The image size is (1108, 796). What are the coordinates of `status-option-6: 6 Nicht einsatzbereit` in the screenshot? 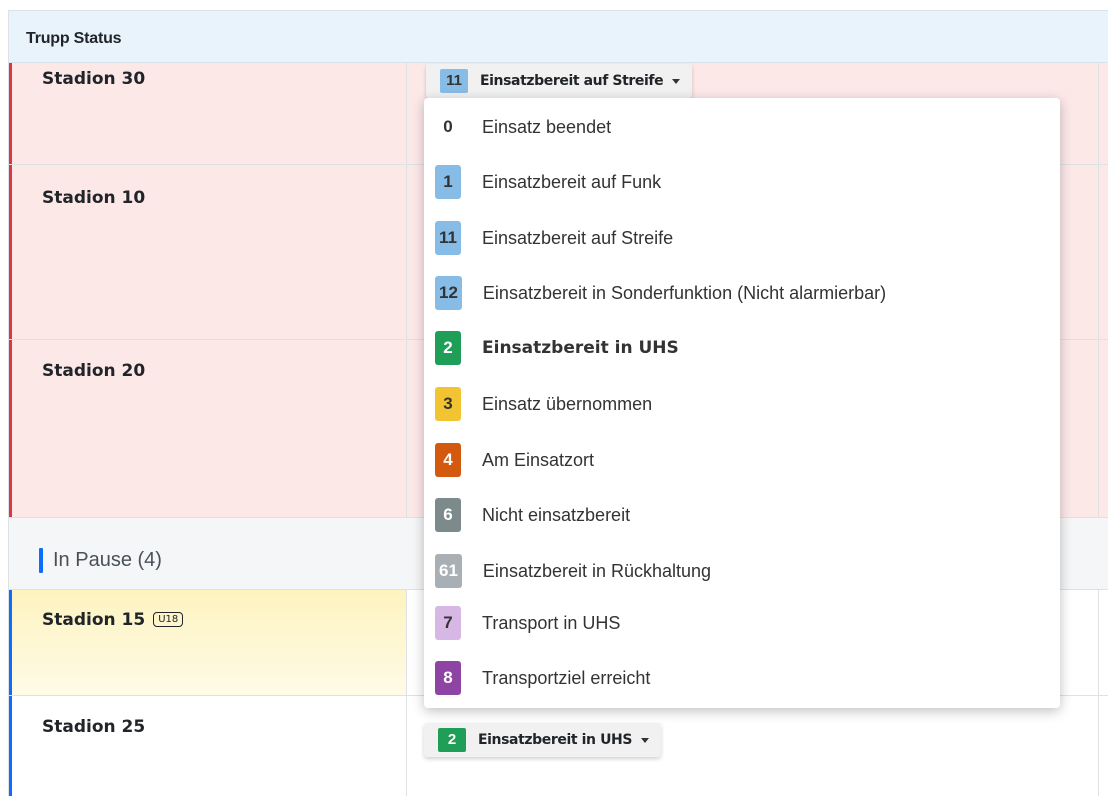 It's located at (742, 515).